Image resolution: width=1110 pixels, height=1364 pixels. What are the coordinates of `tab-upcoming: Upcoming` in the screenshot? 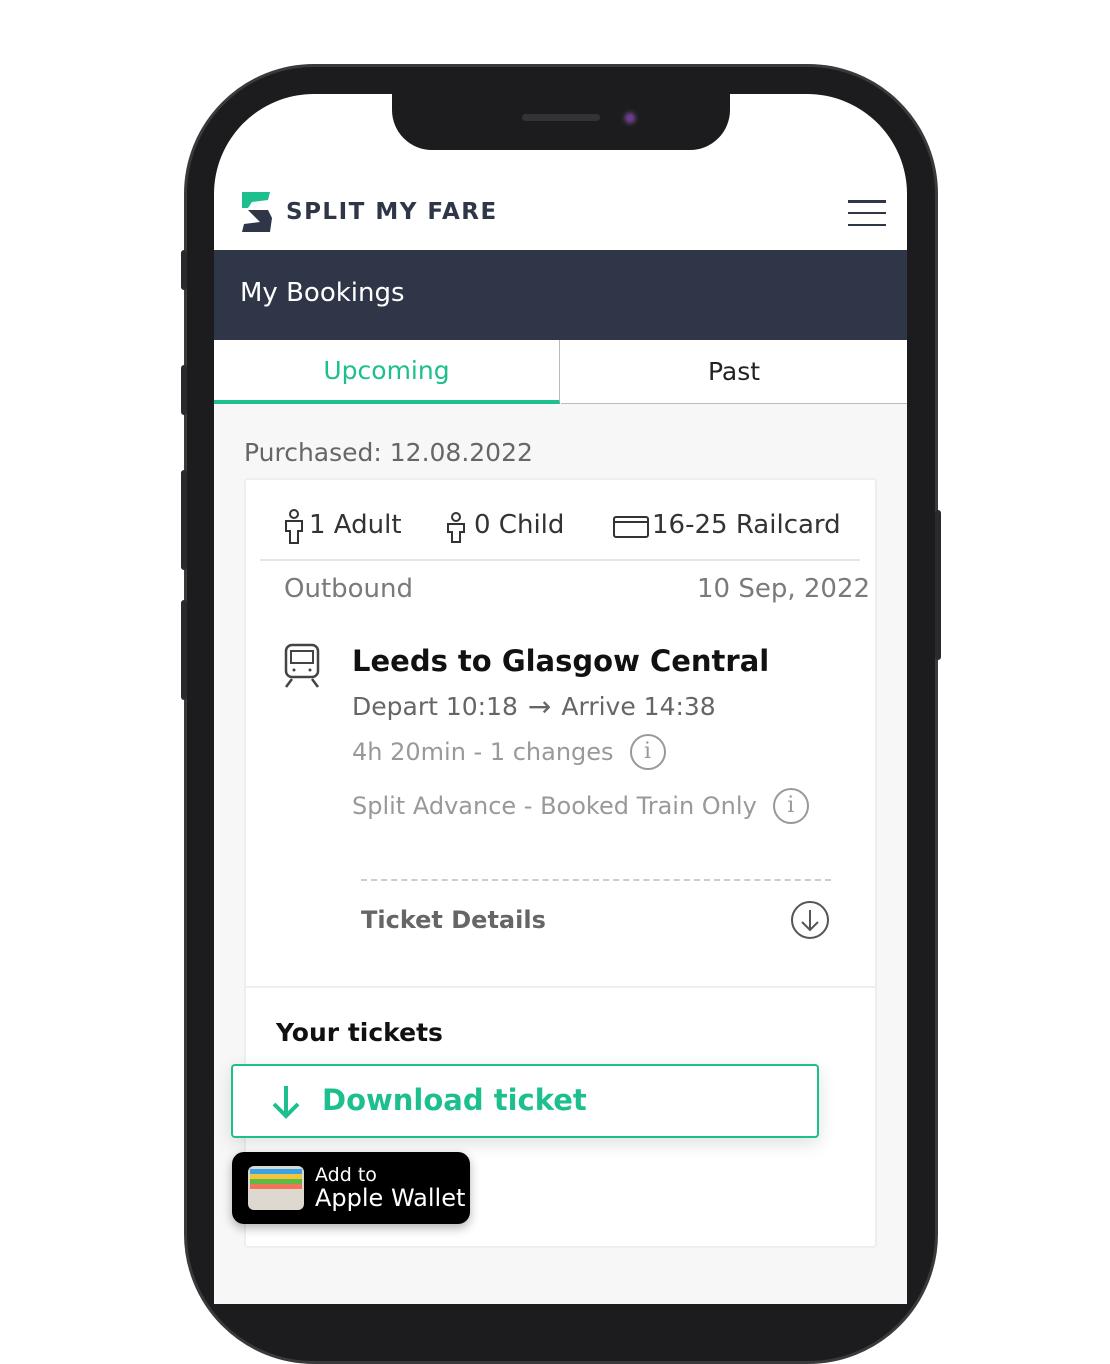 It's located at (387, 372).